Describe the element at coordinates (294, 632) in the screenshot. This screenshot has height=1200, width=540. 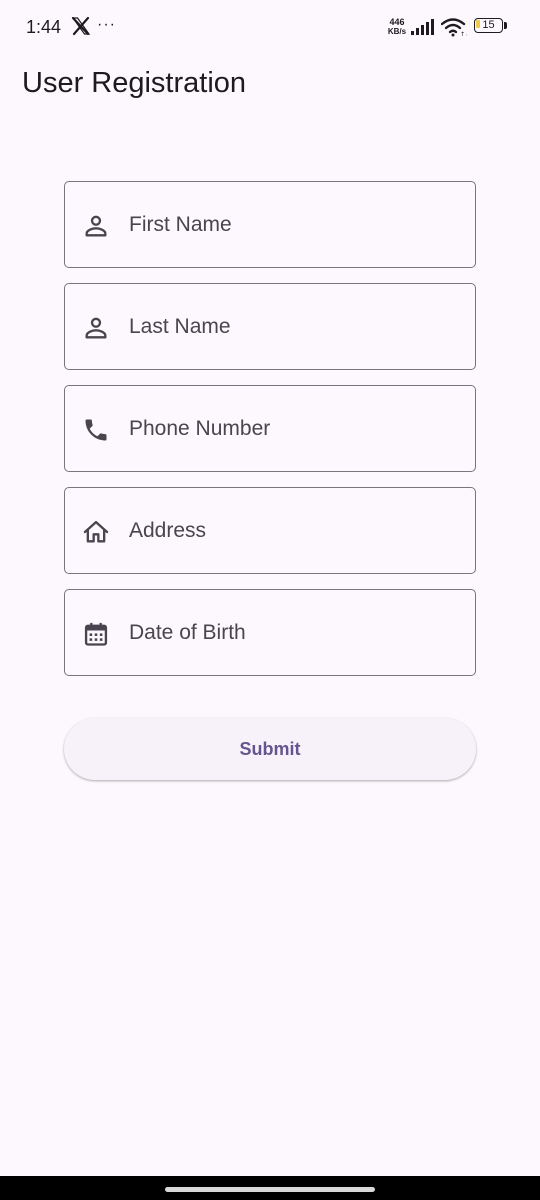
I see `date-of-birth-input` at that location.